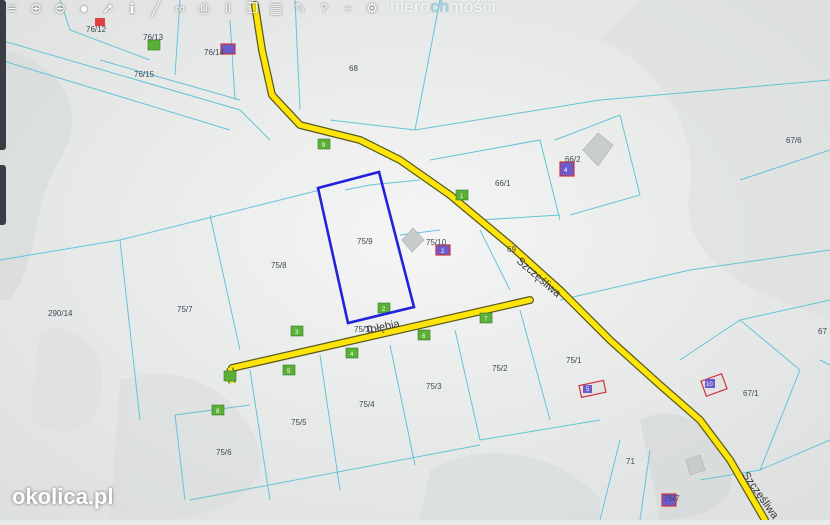 Image resolution: width=830 pixels, height=525 pixels. I want to click on svg-text: 75/1, so click(574, 360).